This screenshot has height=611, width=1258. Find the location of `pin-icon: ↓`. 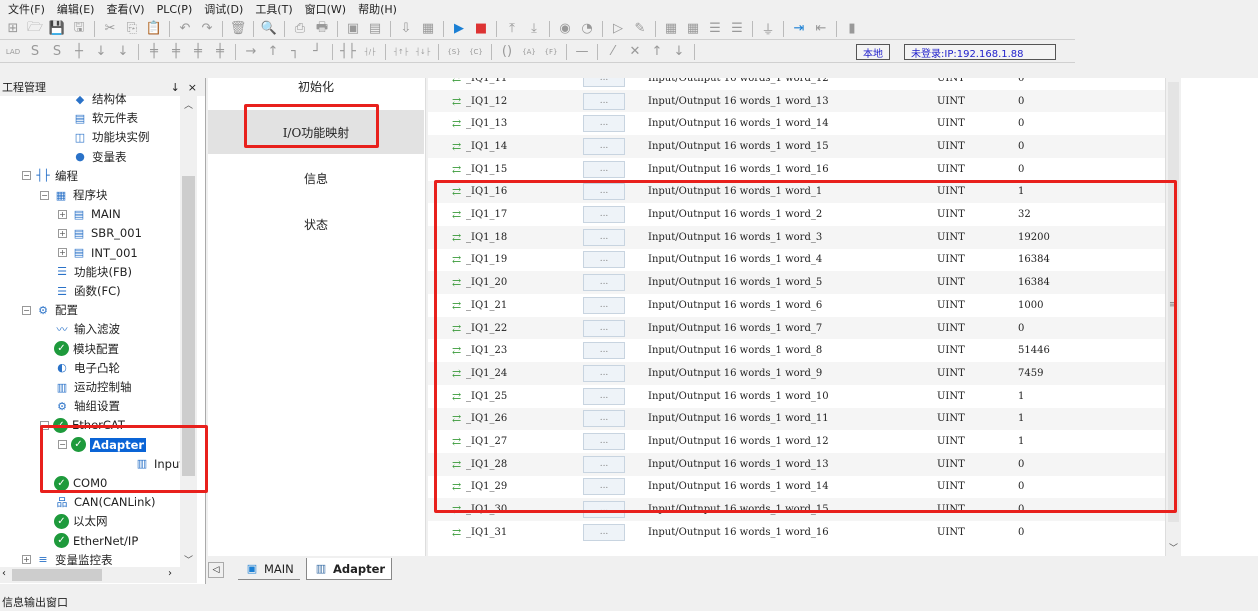

pin-icon: ↓ is located at coordinates (175, 87).